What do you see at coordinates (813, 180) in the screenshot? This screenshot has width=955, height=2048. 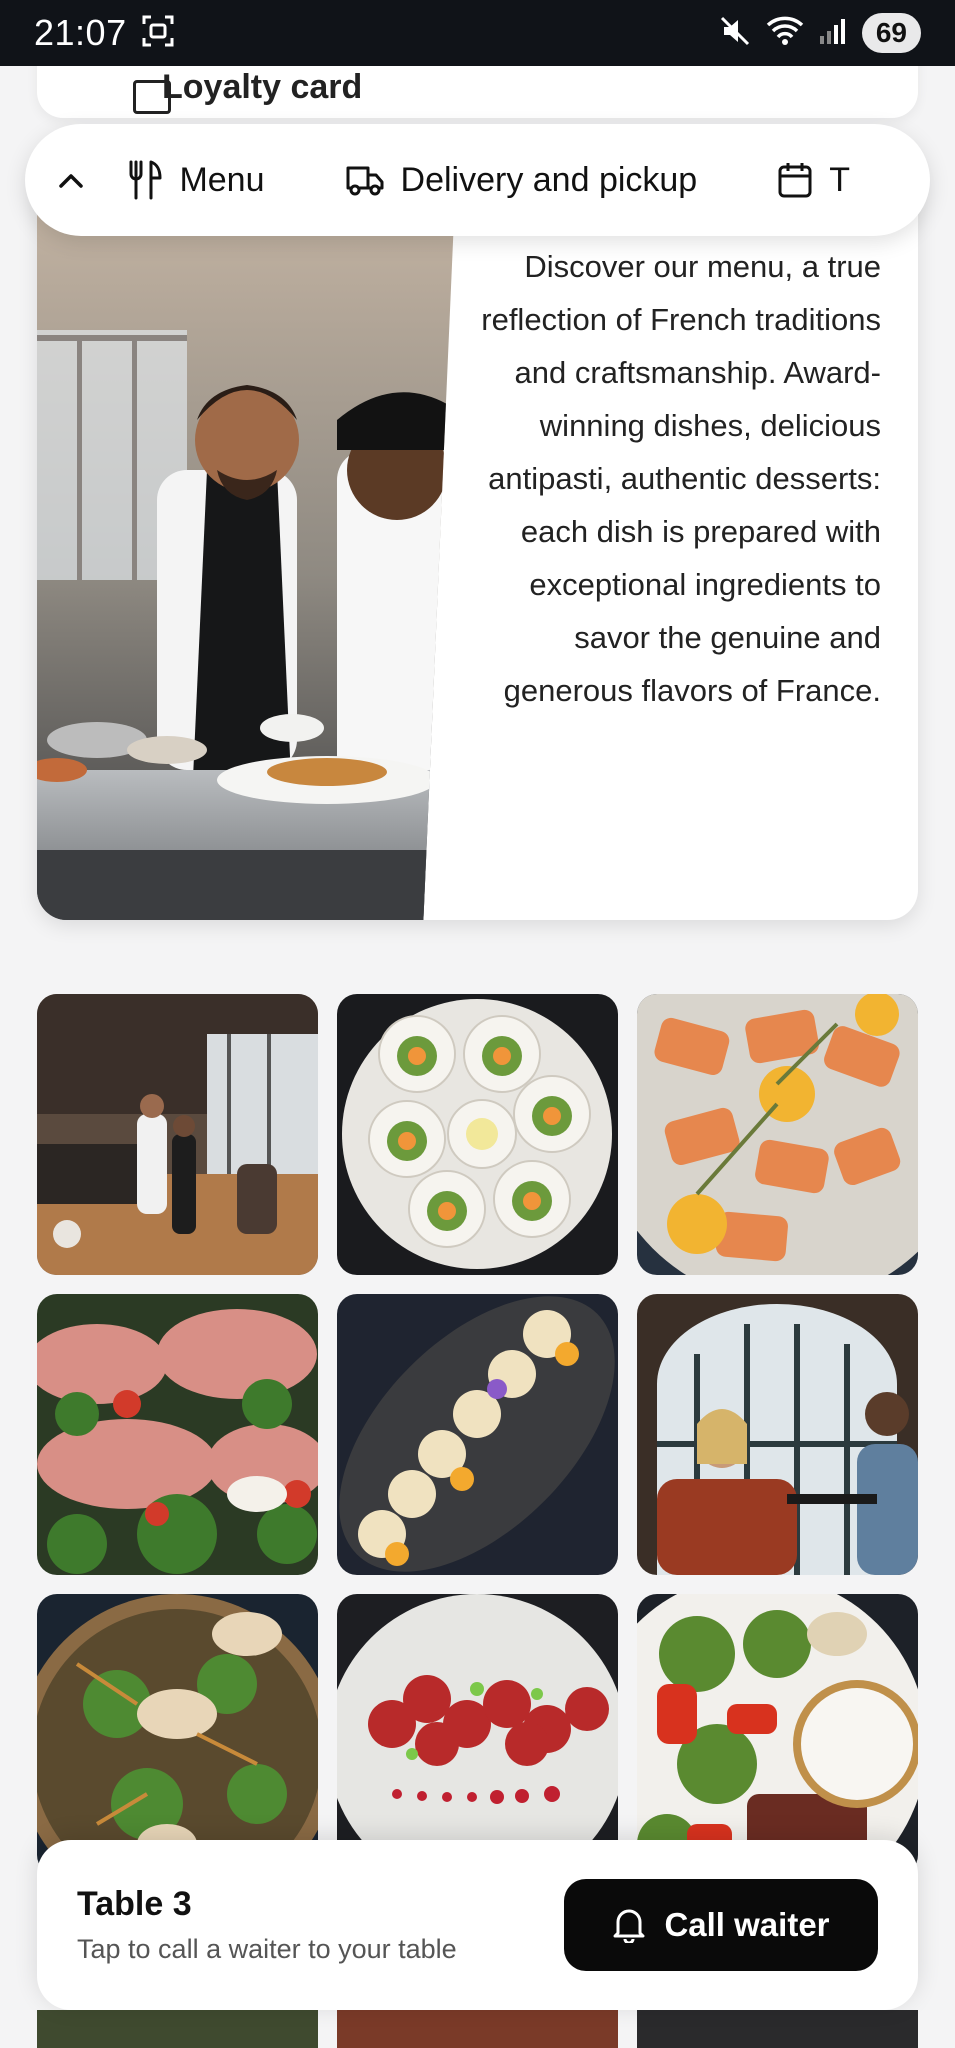 I see `nav-item-booking: T` at bounding box center [813, 180].